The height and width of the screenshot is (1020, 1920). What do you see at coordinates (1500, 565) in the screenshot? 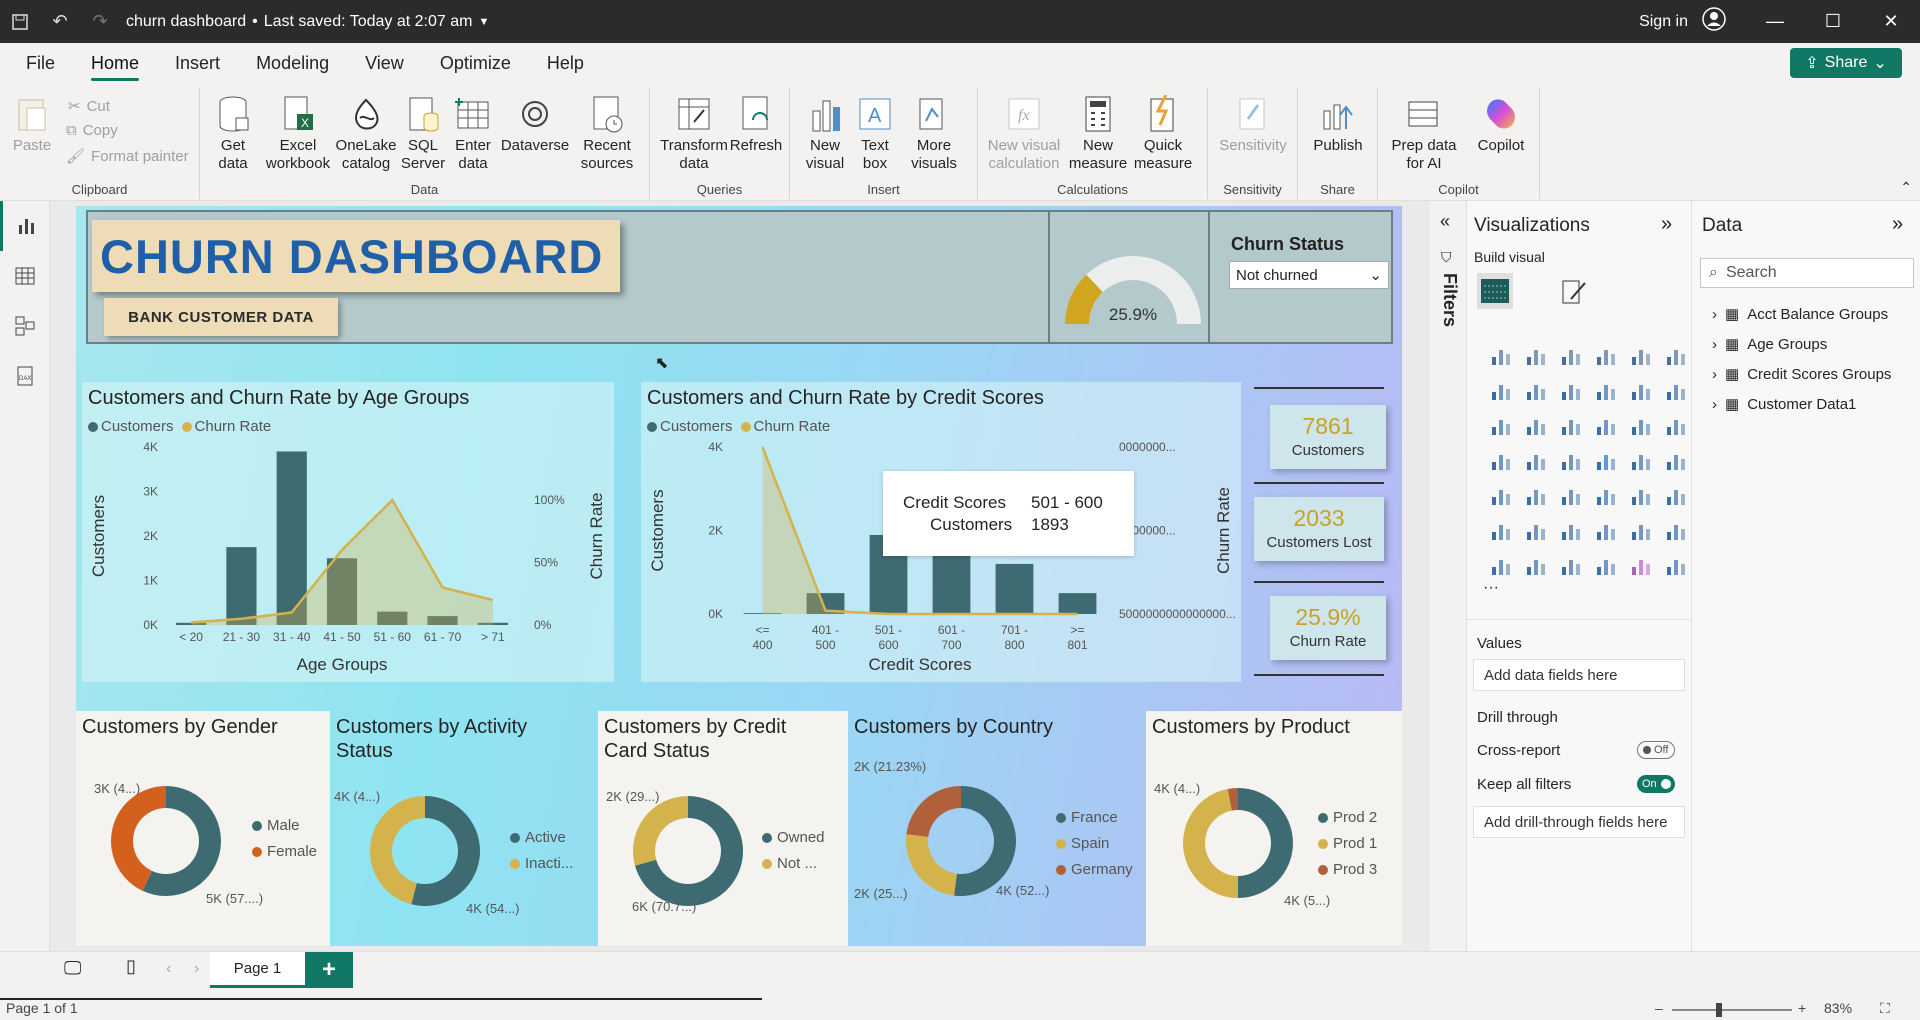
I see `paginated-visual-icon` at bounding box center [1500, 565].